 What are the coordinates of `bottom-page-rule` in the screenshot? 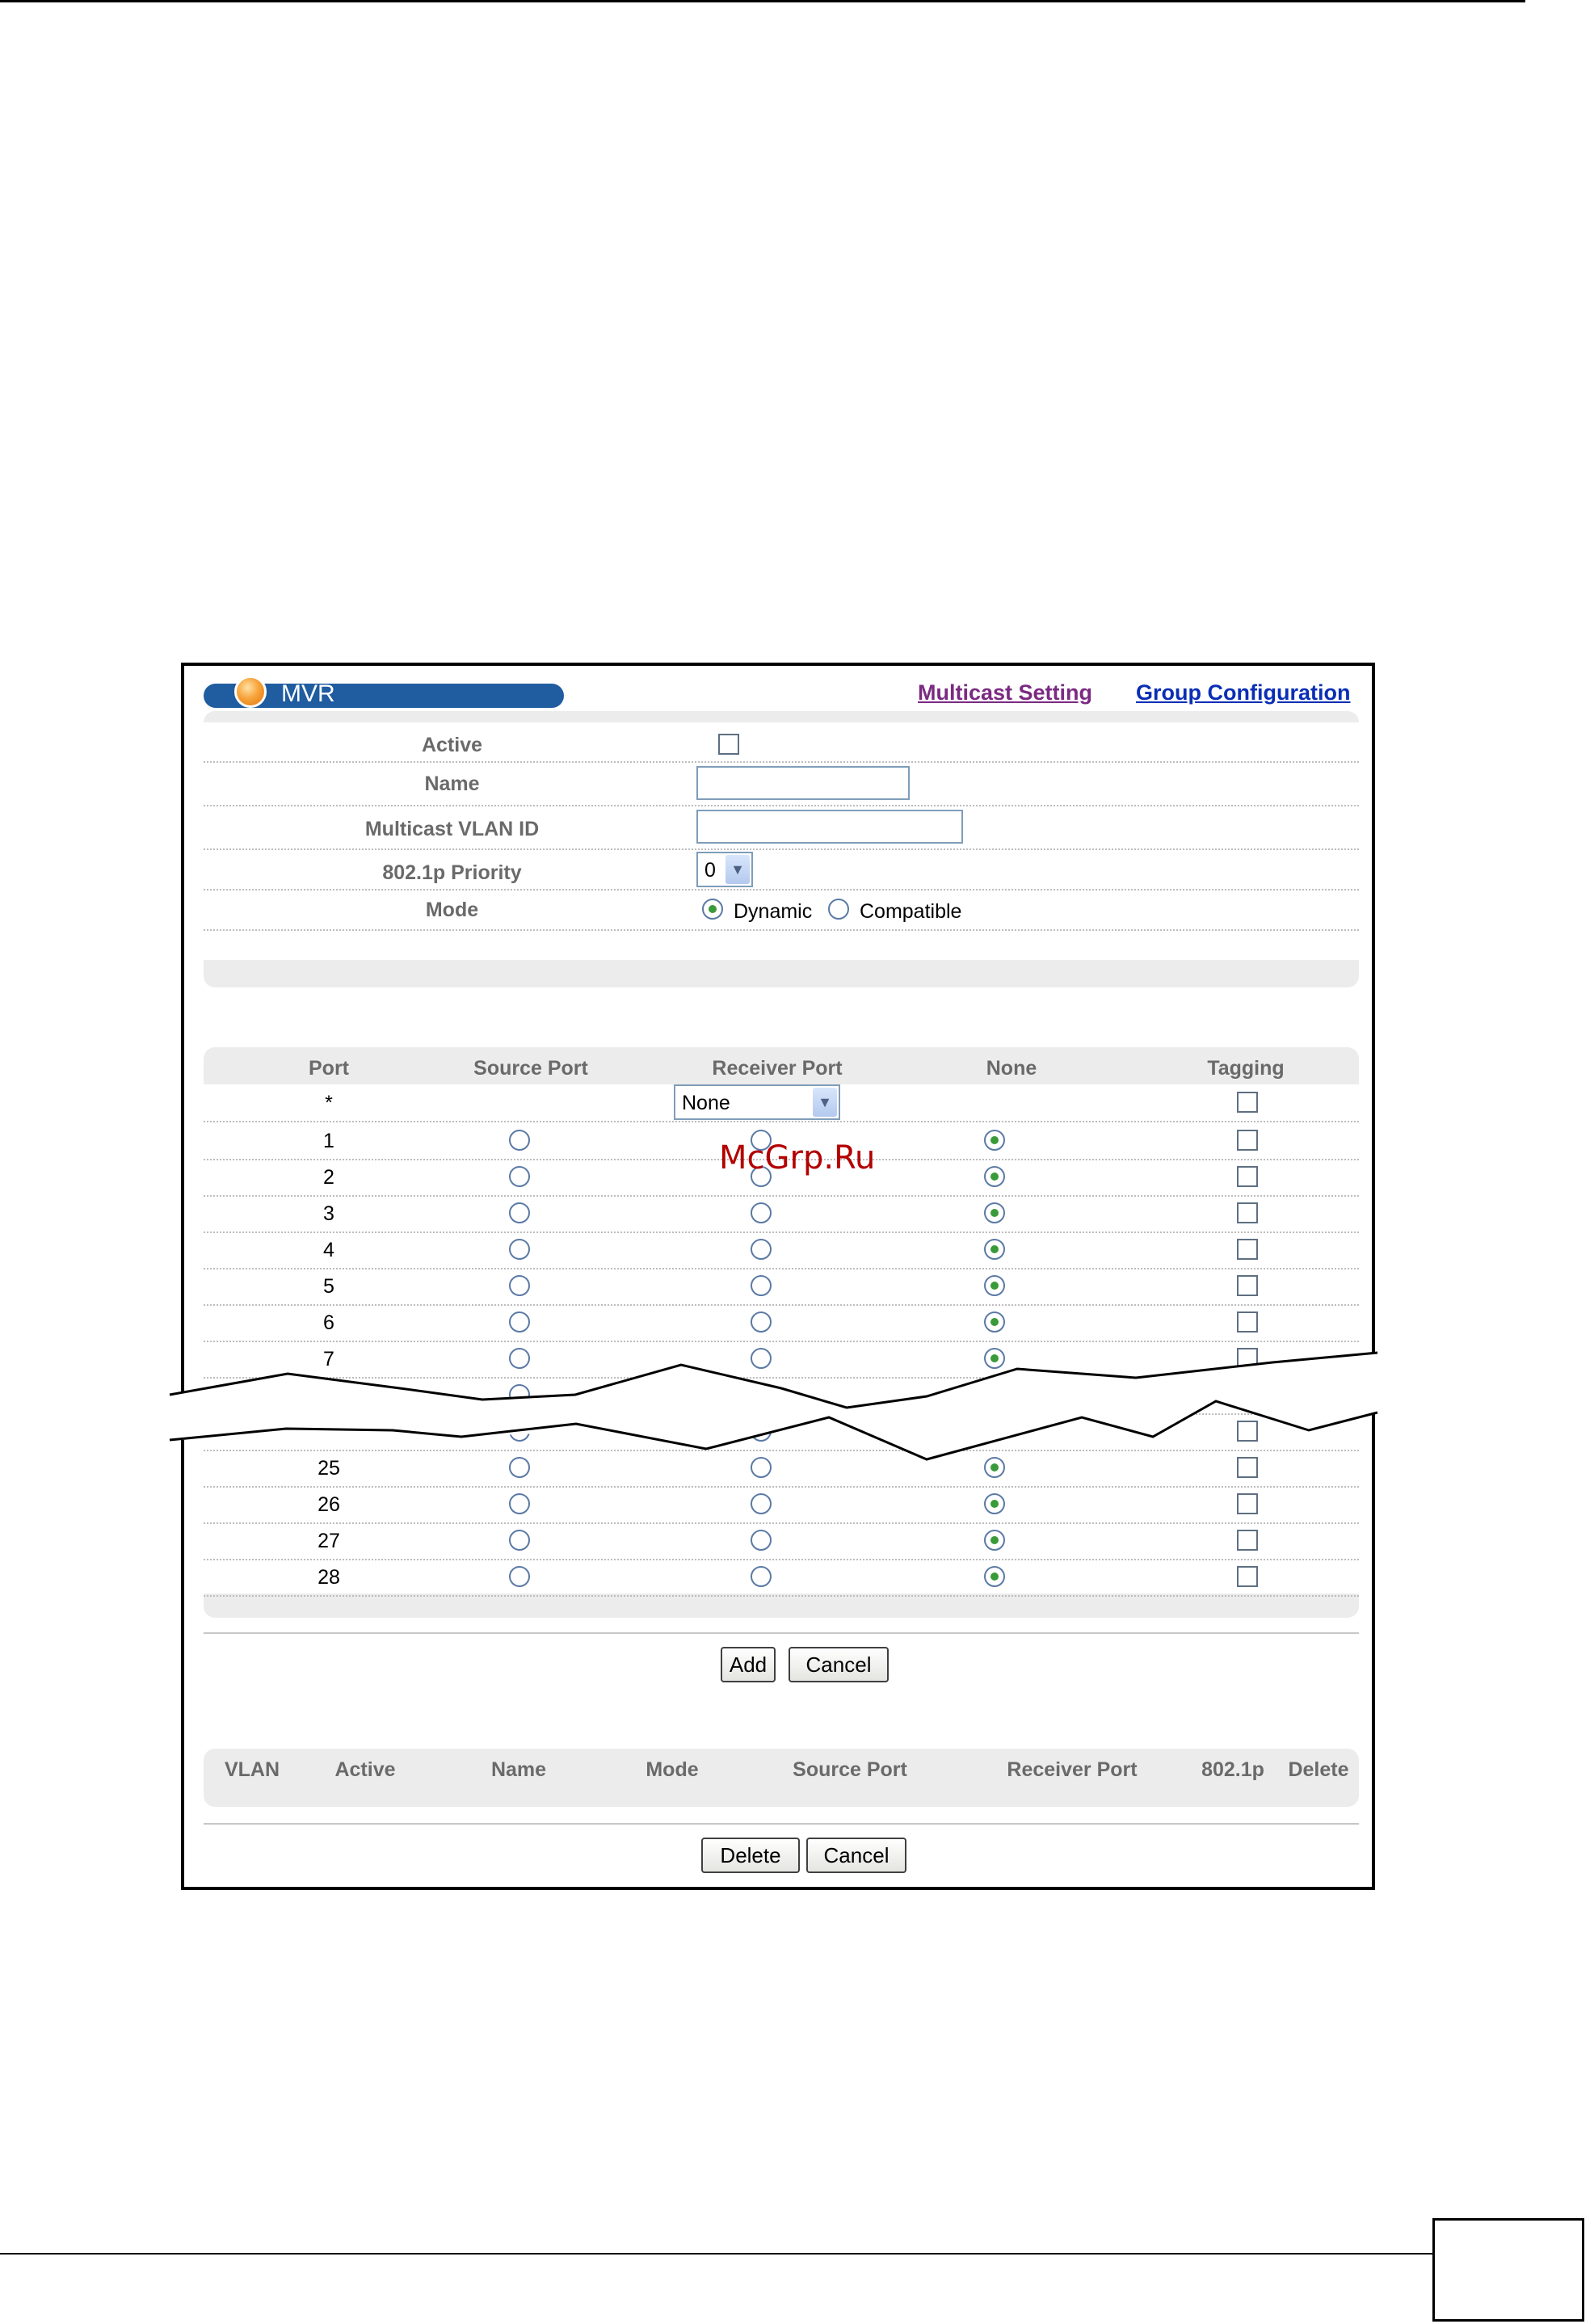 It's located at (719, 2254).